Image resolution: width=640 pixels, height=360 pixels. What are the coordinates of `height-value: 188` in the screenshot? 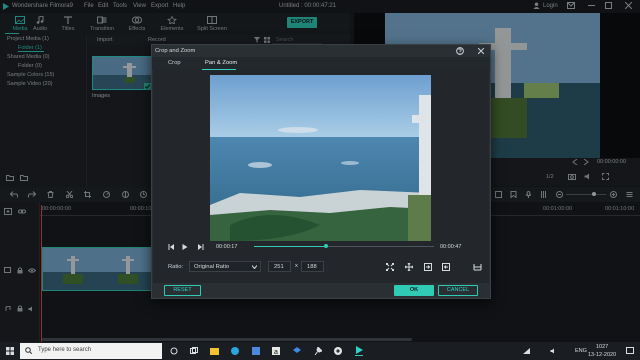 It's located at (312, 267).